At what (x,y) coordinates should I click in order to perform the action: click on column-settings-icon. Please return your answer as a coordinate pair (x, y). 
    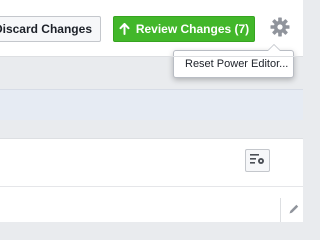
    Looking at the image, I should click on (257, 161).